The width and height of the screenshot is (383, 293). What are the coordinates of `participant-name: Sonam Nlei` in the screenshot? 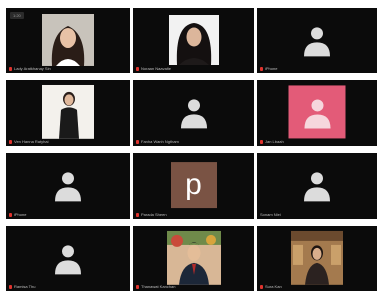 It's located at (270, 214).